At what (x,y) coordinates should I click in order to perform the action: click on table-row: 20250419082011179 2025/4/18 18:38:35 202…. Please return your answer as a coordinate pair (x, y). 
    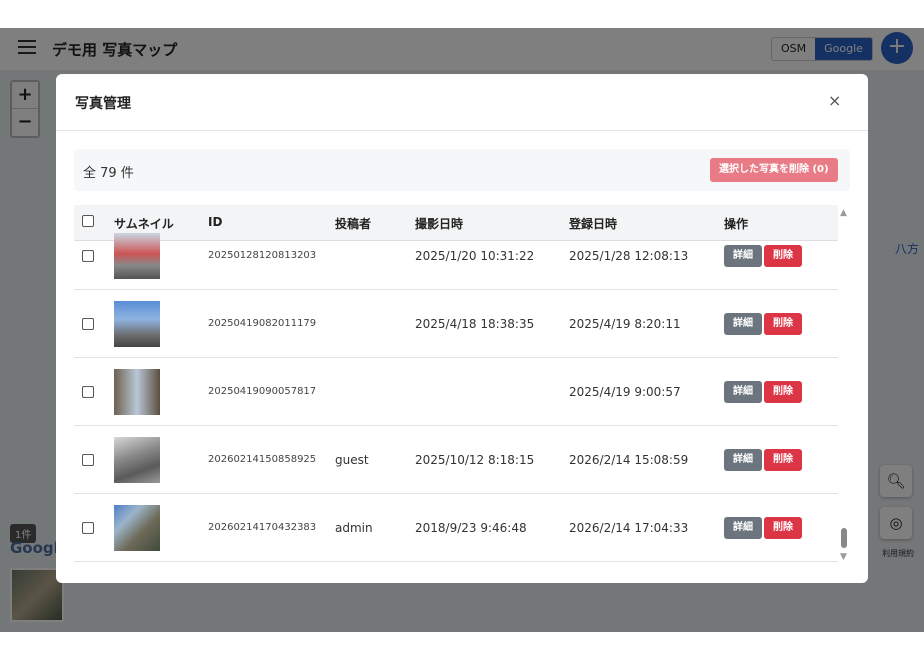
    Looking at the image, I should click on (456, 324).